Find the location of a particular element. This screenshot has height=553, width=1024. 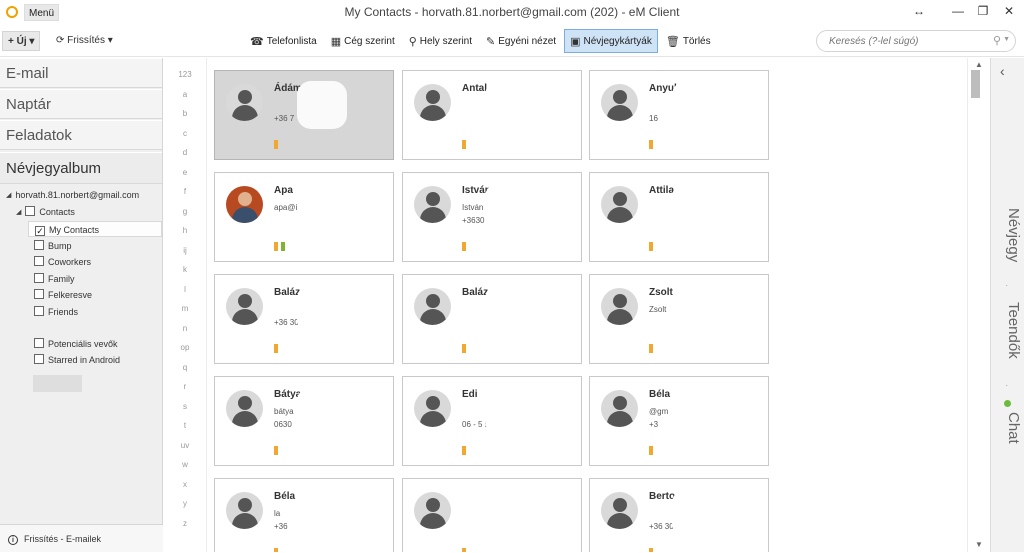

folder-item: Family is located at coordinates (54, 279).